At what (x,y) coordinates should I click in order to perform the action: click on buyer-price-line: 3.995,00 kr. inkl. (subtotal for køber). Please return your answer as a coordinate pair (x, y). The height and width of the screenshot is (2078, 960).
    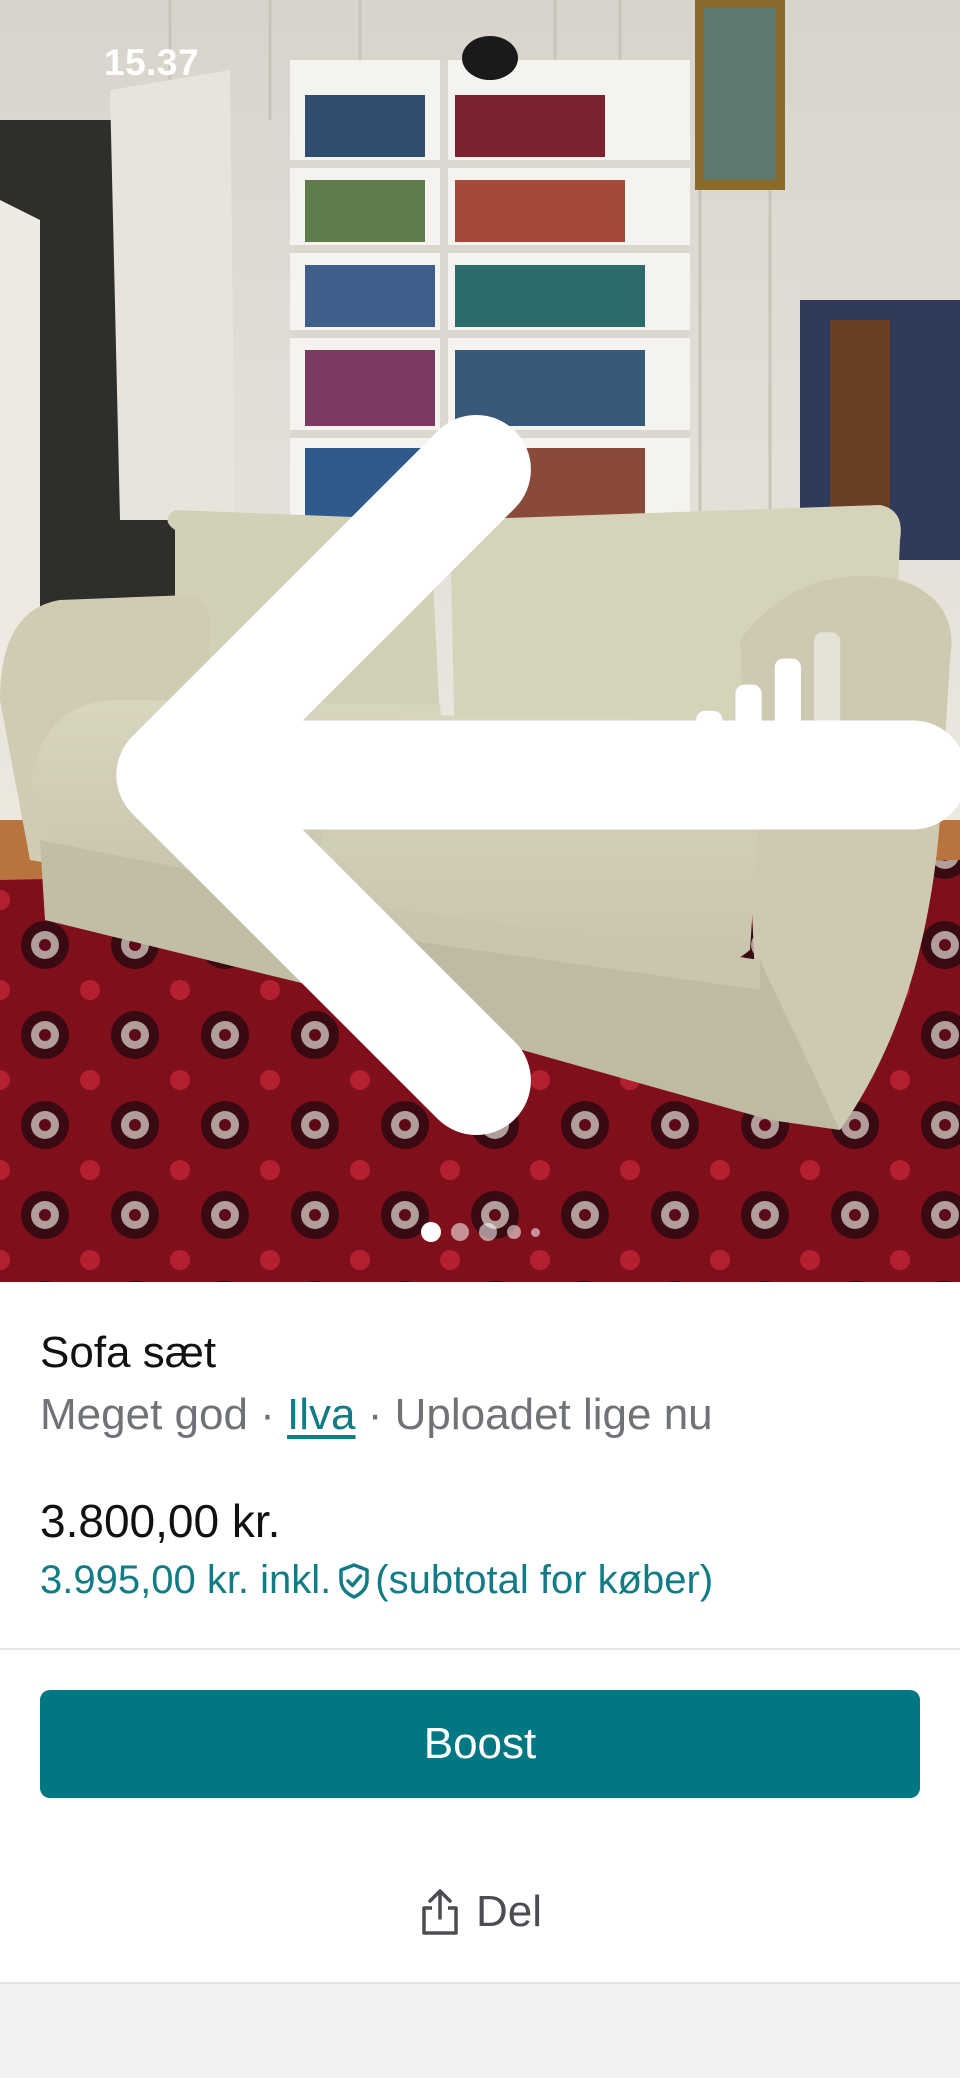
    Looking at the image, I should click on (376, 1580).